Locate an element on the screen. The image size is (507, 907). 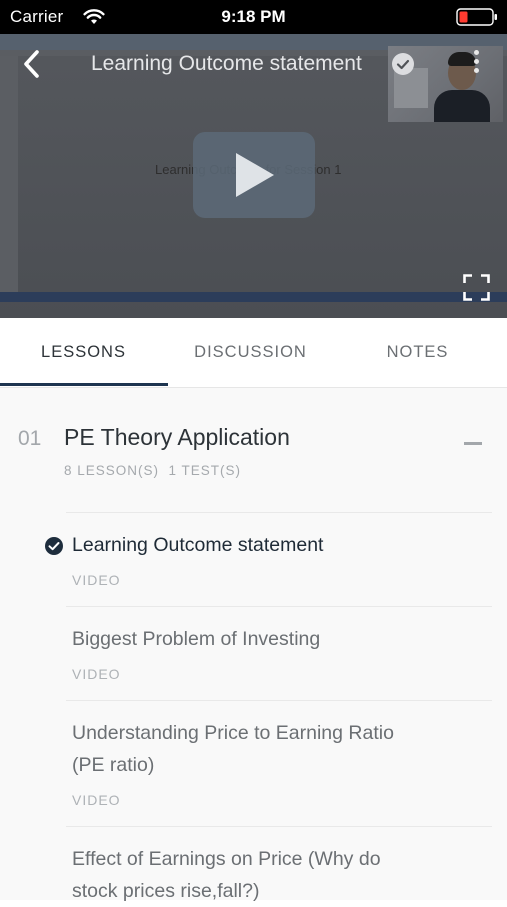
fullscreen-icon is located at coordinates (476, 287).